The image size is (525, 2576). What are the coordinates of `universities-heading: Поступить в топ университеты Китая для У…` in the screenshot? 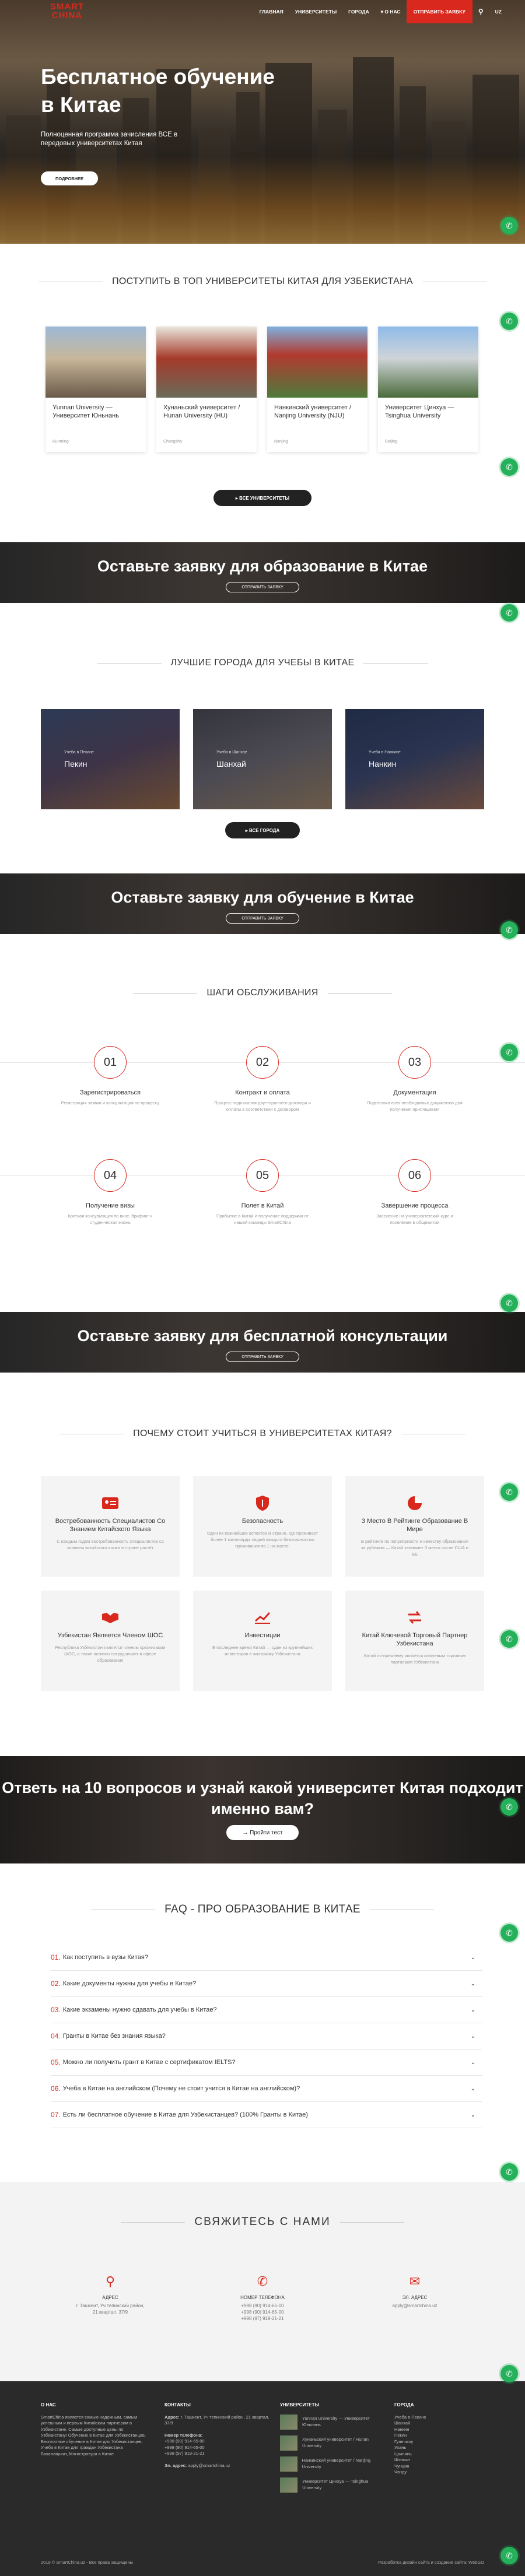 It's located at (262, 281).